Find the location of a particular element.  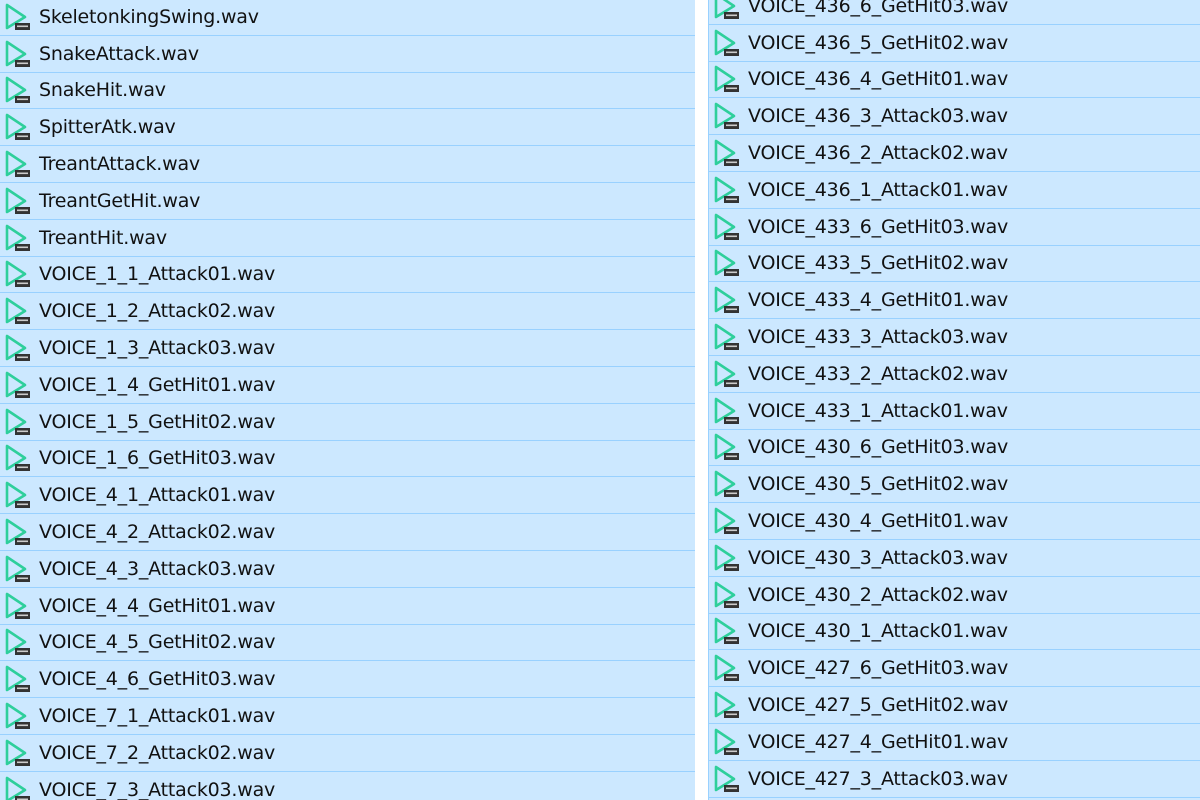

file-item: VOICE_427_3_Attack03.wav is located at coordinates (954, 779).